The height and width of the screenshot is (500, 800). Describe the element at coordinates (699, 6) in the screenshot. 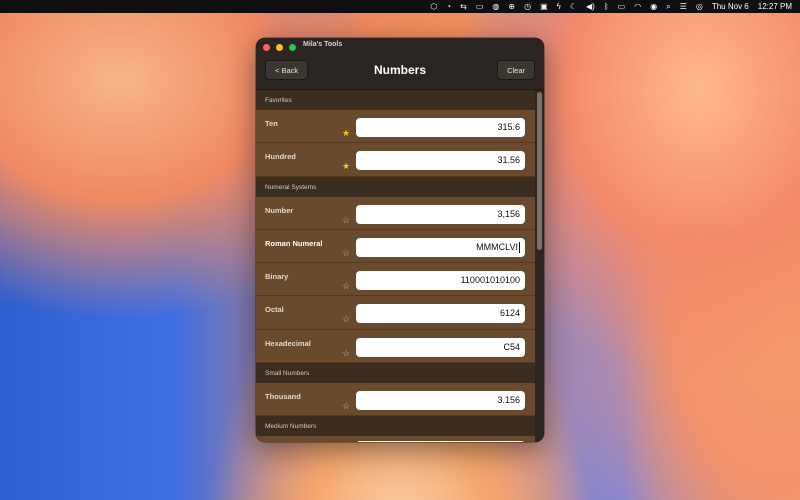

I see `siri-icon: ◎` at that location.